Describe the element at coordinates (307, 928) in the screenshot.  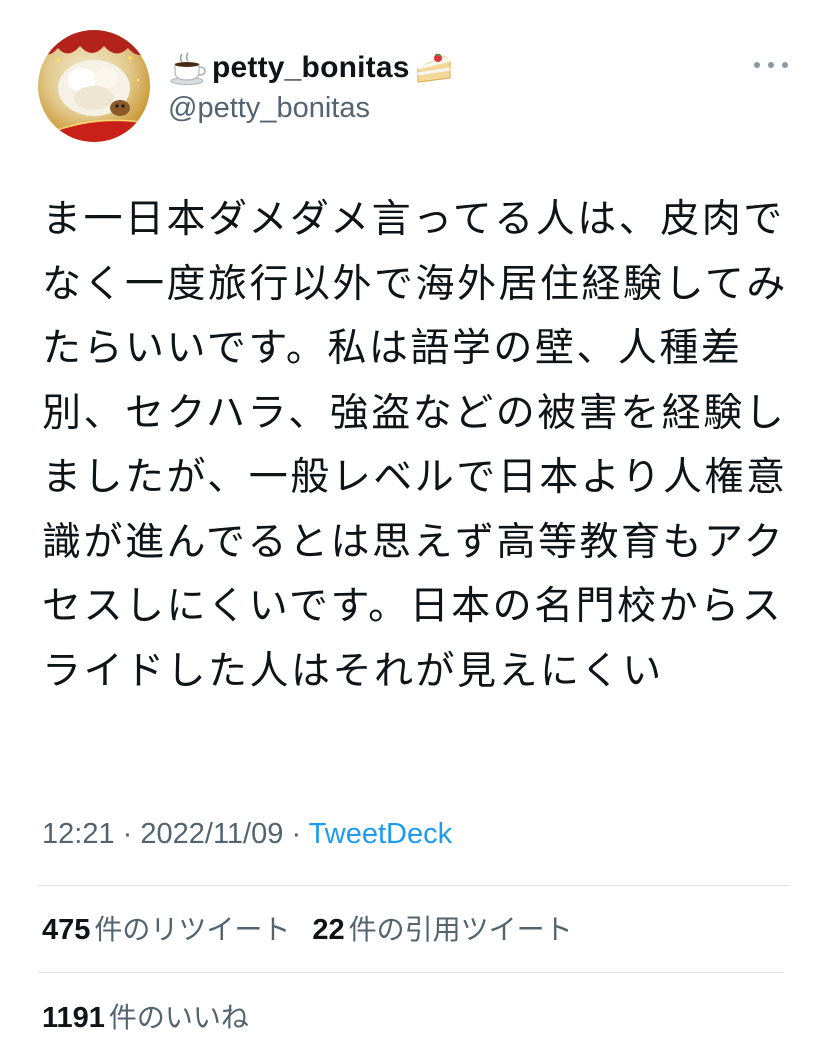
I see `engagement-stats-row: 475 件のリツイート 22 件の引用ツイート` at that location.